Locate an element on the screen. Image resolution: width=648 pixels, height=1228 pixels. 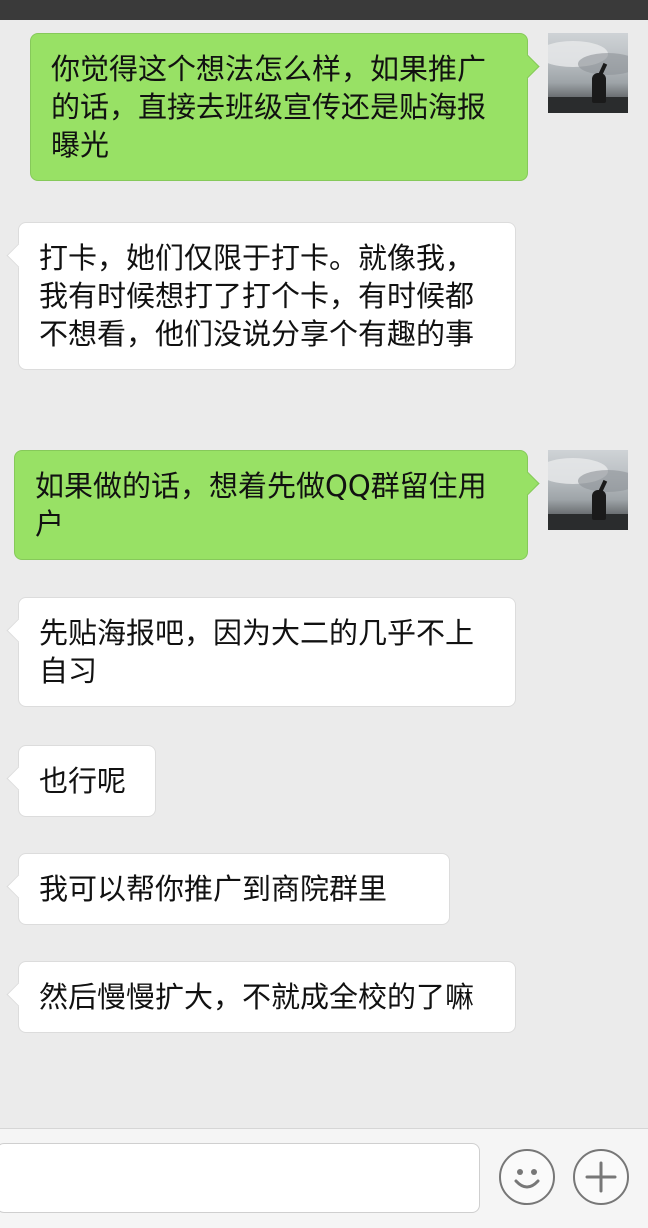
message-text: 你觉得这个想法怎么样，如果推广的话，直接去班级宣传还是贴海报曝光 is located at coordinates (269, 107).